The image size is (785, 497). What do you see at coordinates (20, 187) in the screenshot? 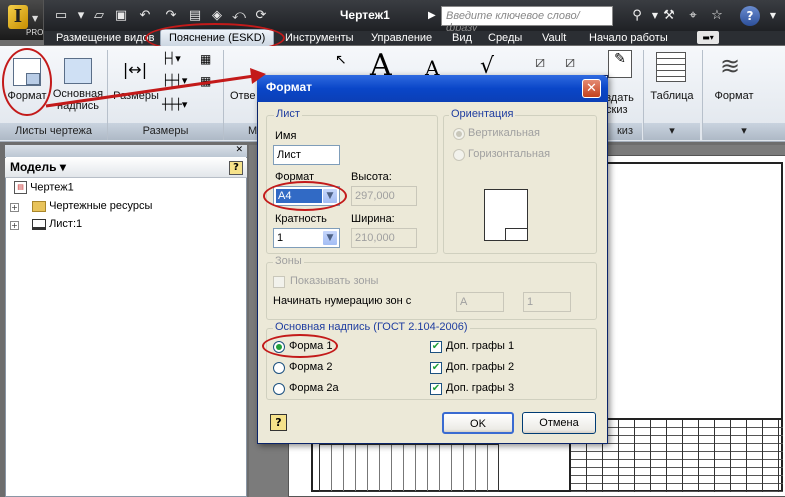
I see `drawing-icon: ▤` at bounding box center [20, 187].